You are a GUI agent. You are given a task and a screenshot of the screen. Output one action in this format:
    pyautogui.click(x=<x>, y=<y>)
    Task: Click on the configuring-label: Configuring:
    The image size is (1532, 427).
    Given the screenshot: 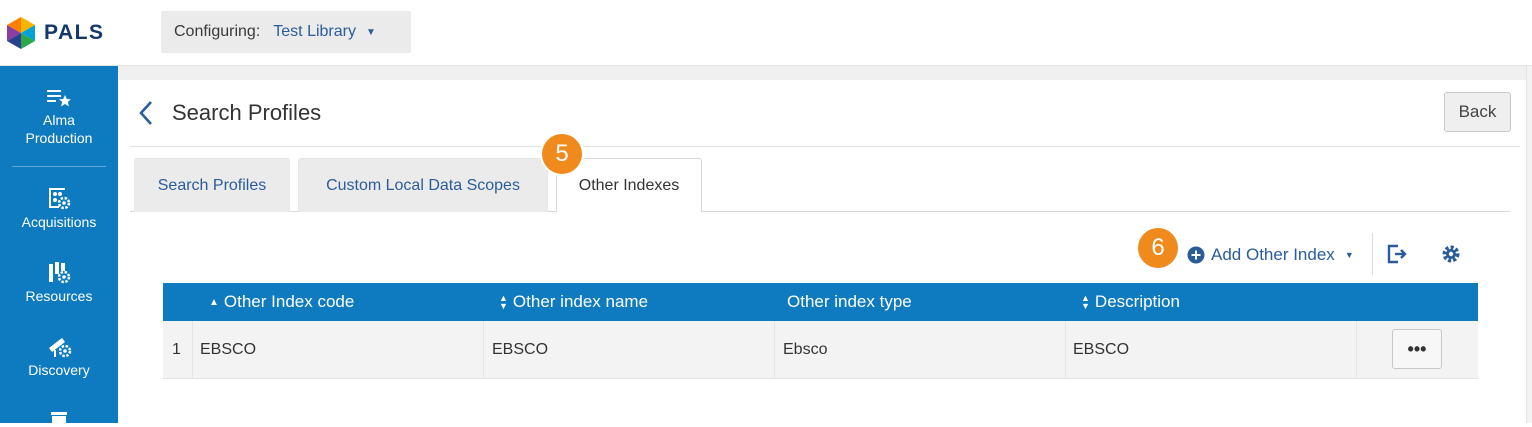 What is the action you would take?
    pyautogui.click(x=217, y=31)
    